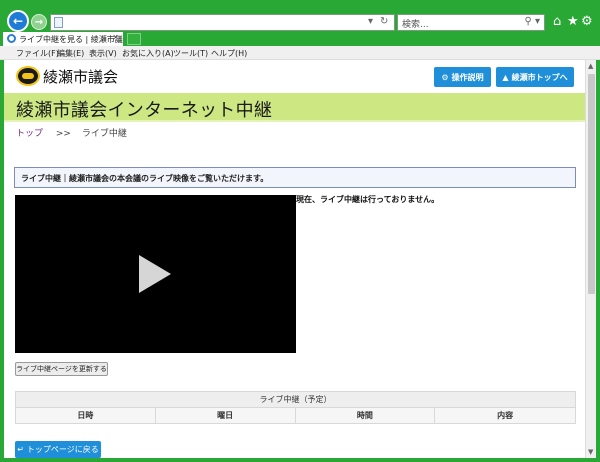 The width and height of the screenshot is (600, 462). I want to click on column-header-weekday: 曜日, so click(225, 415).